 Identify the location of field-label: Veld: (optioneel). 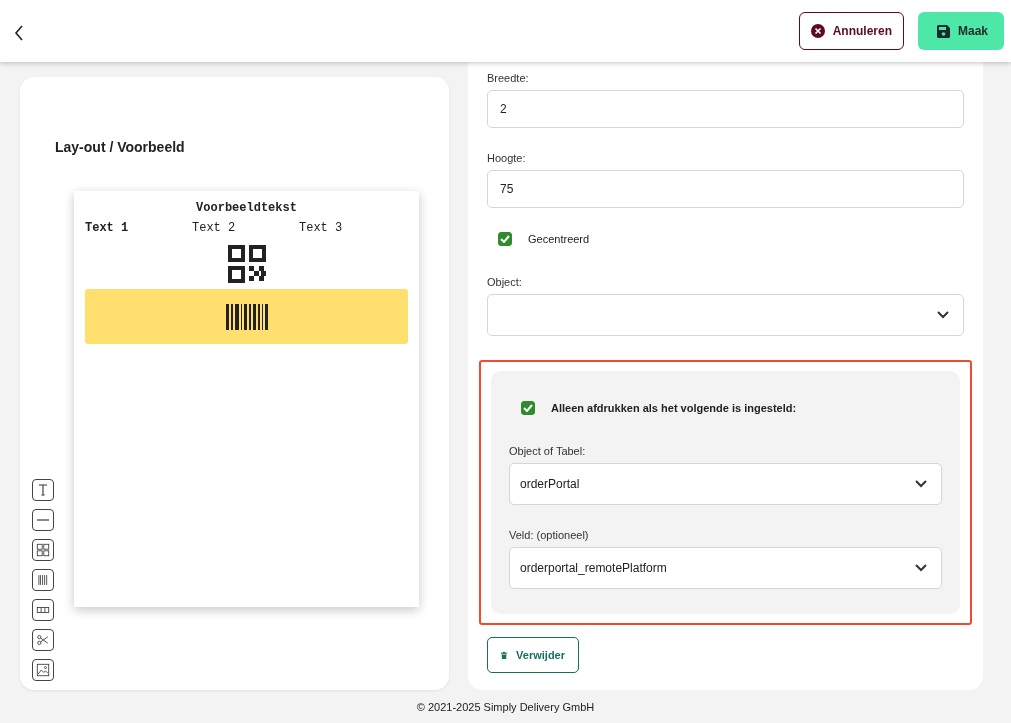
(549, 535).